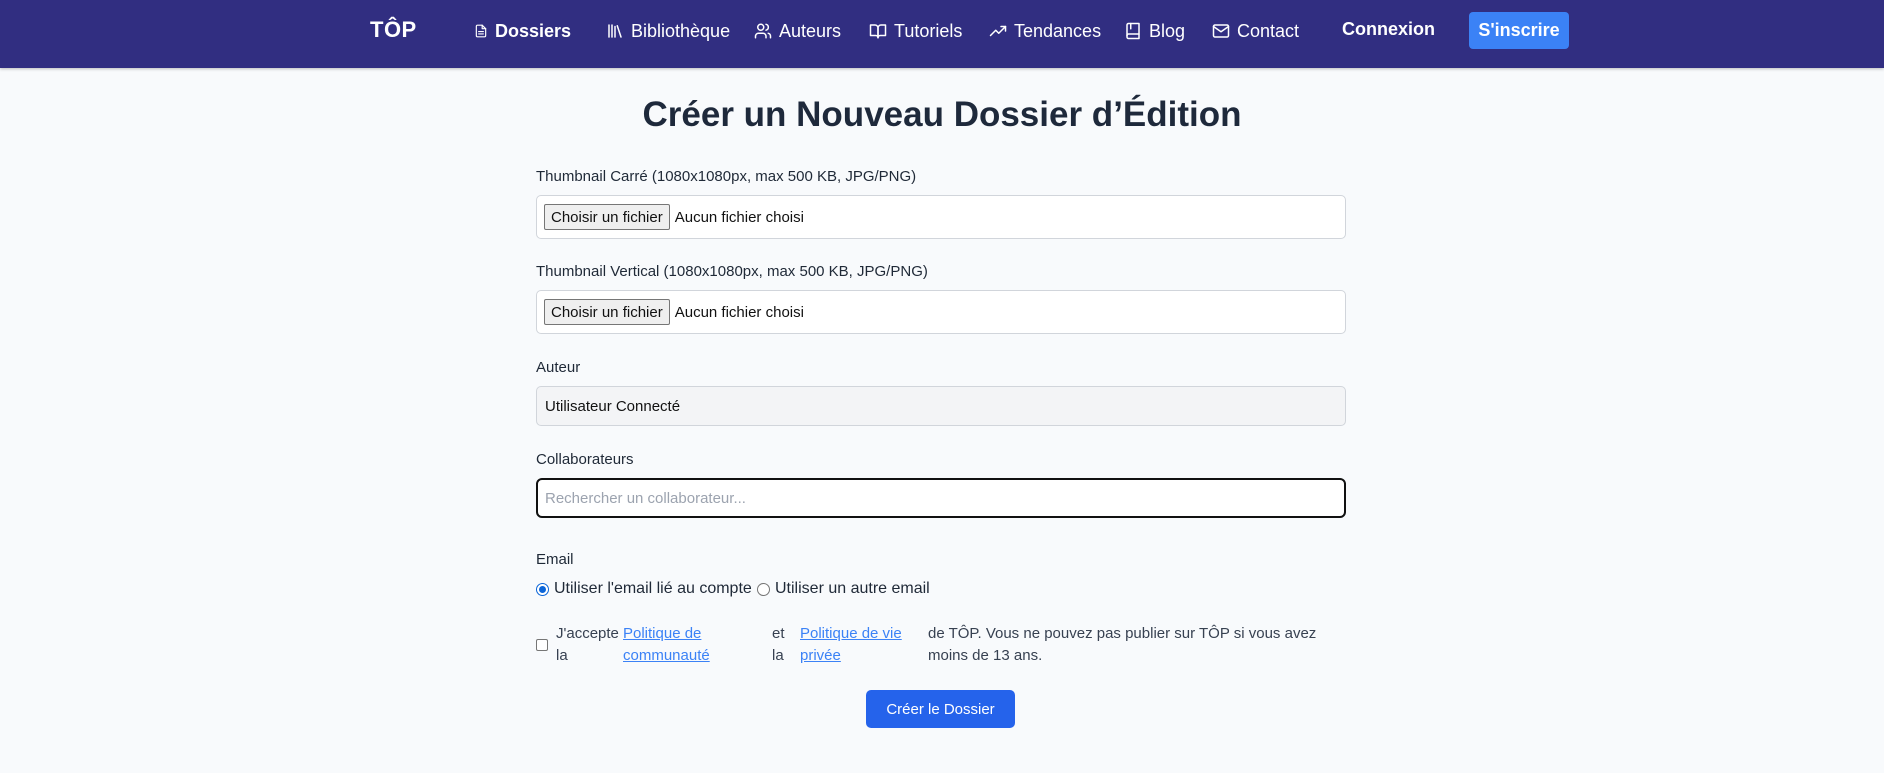 This screenshot has height=773, width=1884. Describe the element at coordinates (587, 633) in the screenshot. I see `terms-prefix-line1: J'accepte` at that location.